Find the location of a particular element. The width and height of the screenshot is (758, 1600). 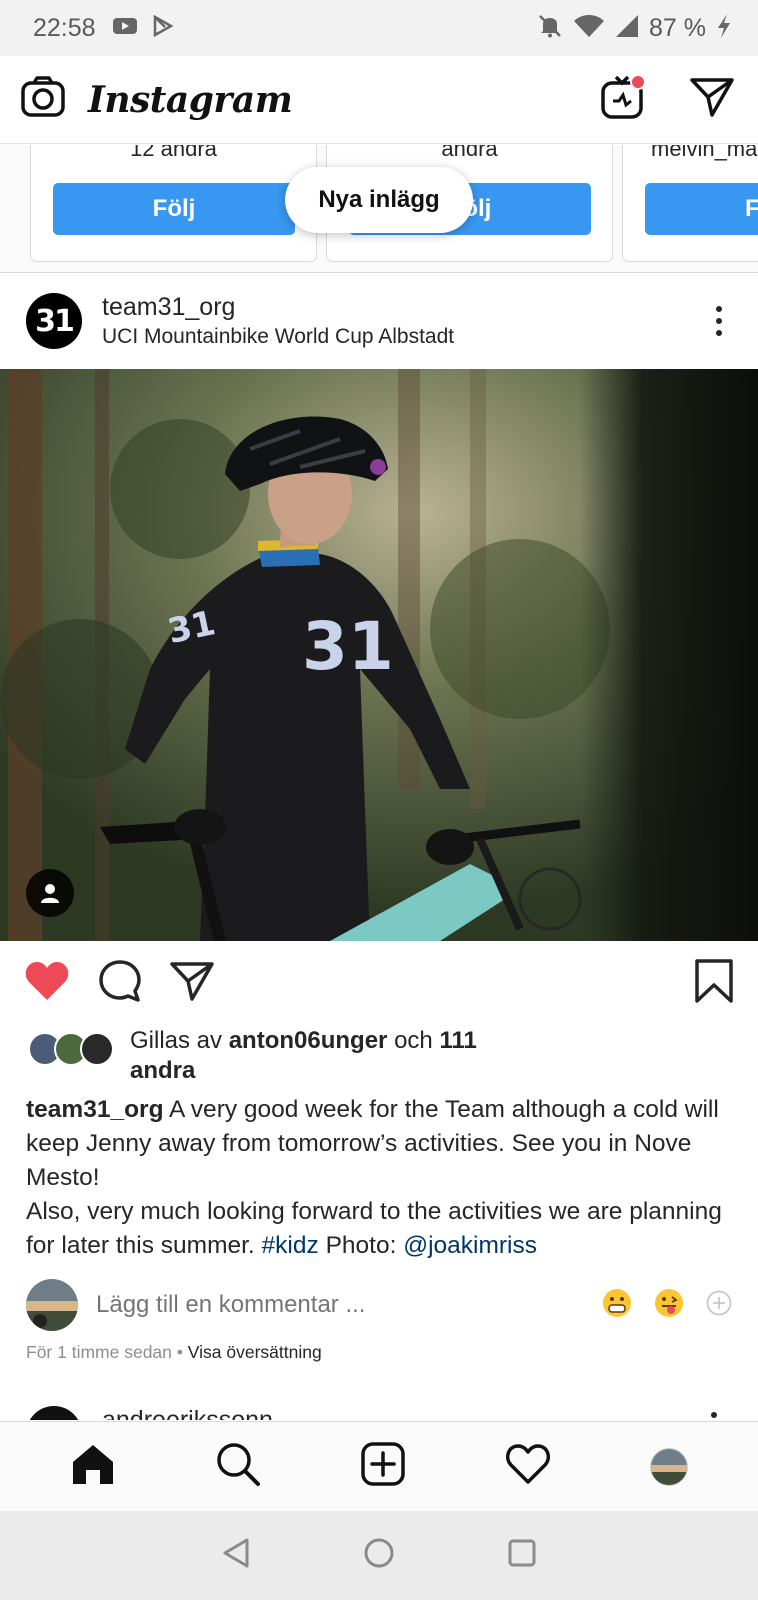

time-ago: För 1 timme sedan is located at coordinates (99, 1352).